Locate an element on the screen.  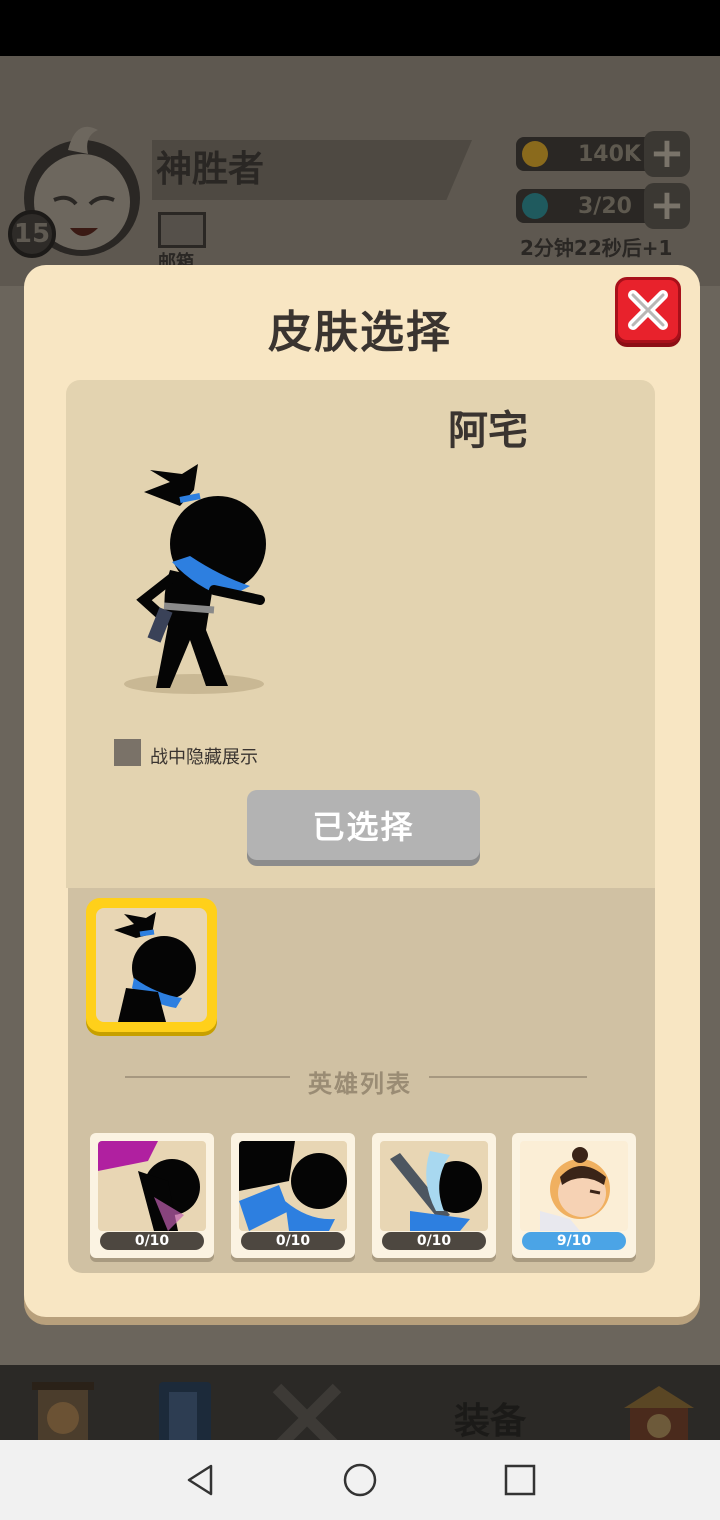
dialog-title: 皮肤选择 is located at coordinates (360, 332).